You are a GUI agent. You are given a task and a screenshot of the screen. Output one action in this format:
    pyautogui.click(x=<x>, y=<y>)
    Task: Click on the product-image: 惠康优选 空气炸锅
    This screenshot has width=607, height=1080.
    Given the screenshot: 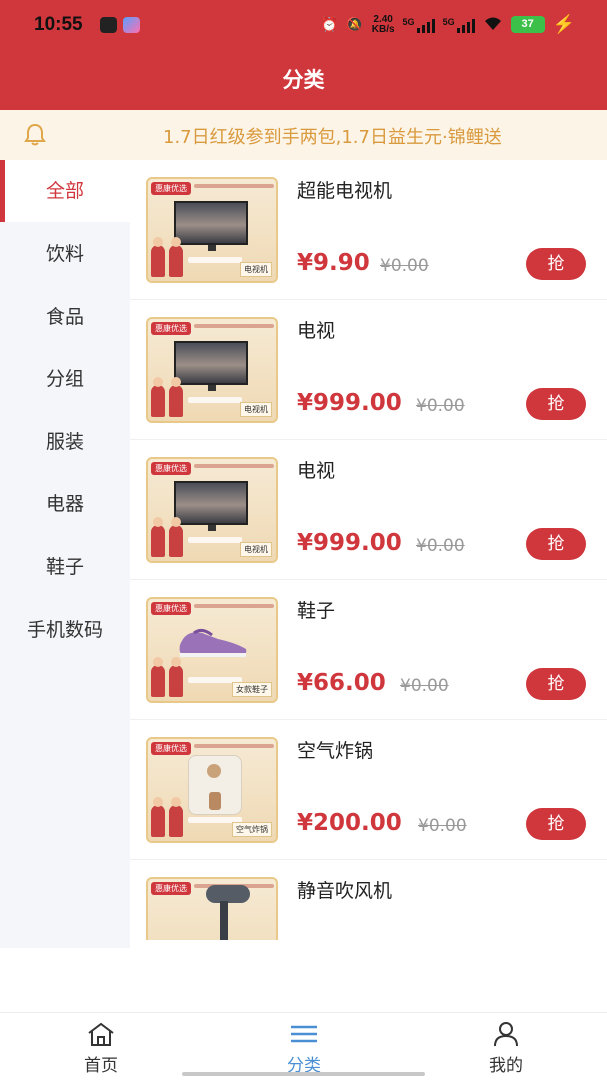 What is the action you would take?
    pyautogui.click(x=212, y=790)
    